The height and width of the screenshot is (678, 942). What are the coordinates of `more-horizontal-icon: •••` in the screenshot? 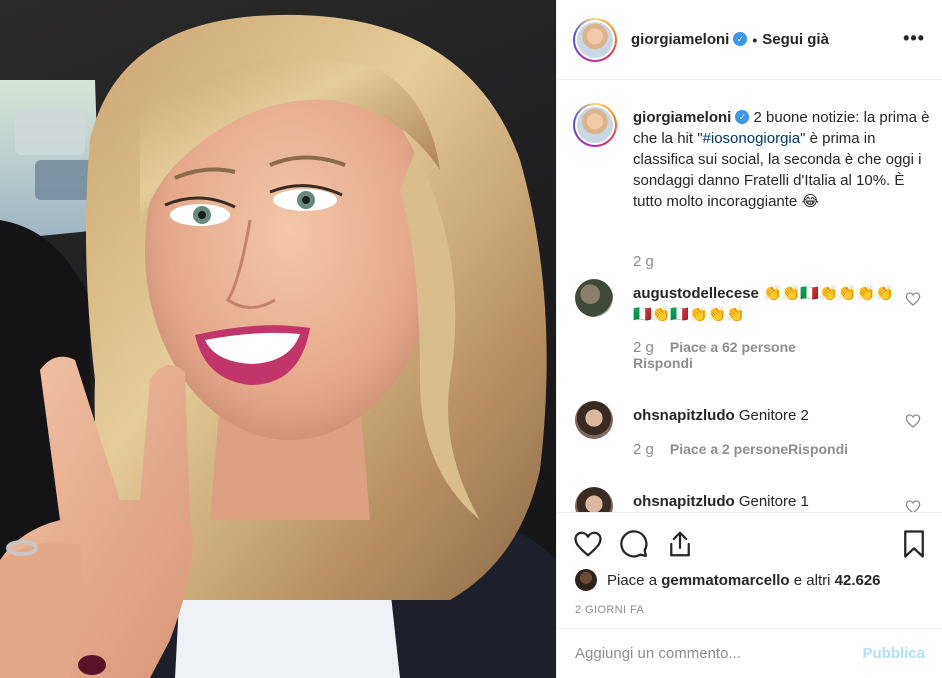 It's located at (914, 38).